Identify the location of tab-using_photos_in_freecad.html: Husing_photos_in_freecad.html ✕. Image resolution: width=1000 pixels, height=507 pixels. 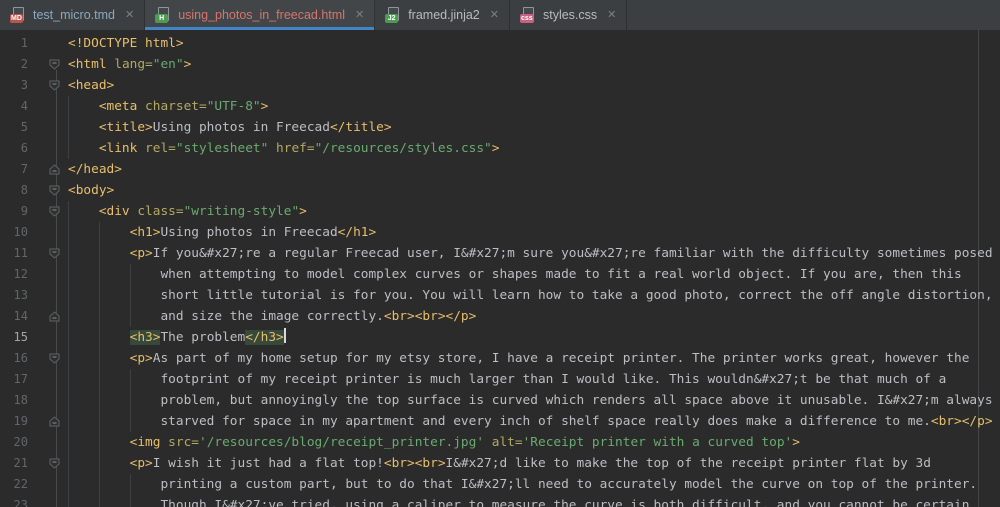
(260, 15).